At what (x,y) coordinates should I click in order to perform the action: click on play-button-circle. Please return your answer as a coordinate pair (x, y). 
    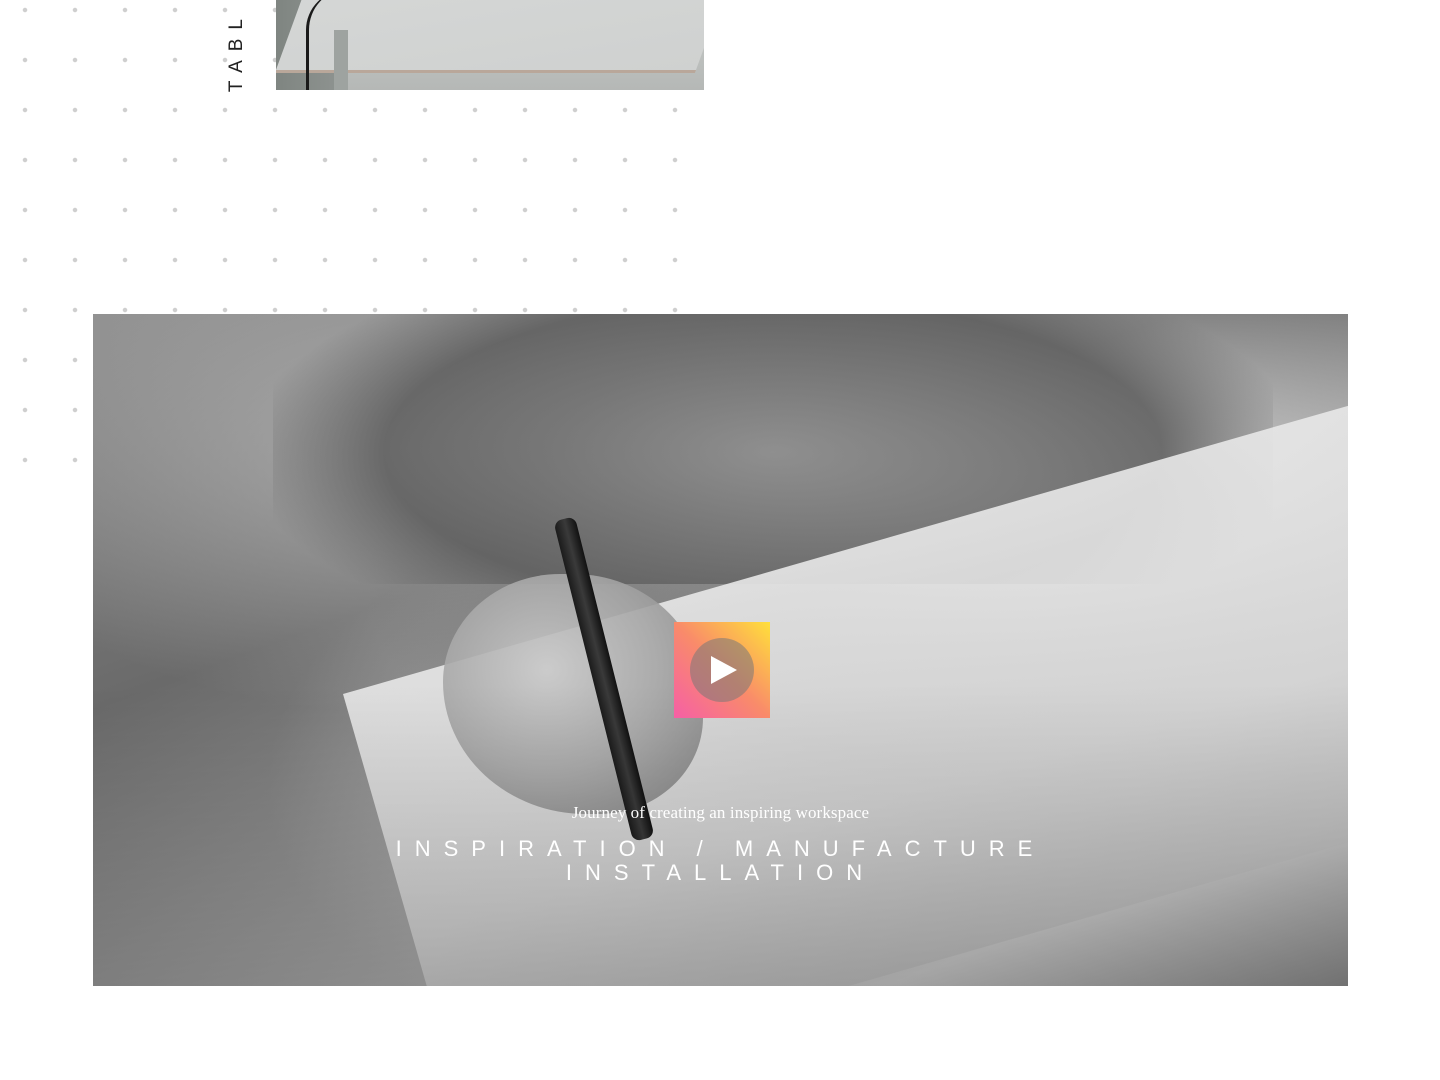
    Looking at the image, I should click on (722, 670).